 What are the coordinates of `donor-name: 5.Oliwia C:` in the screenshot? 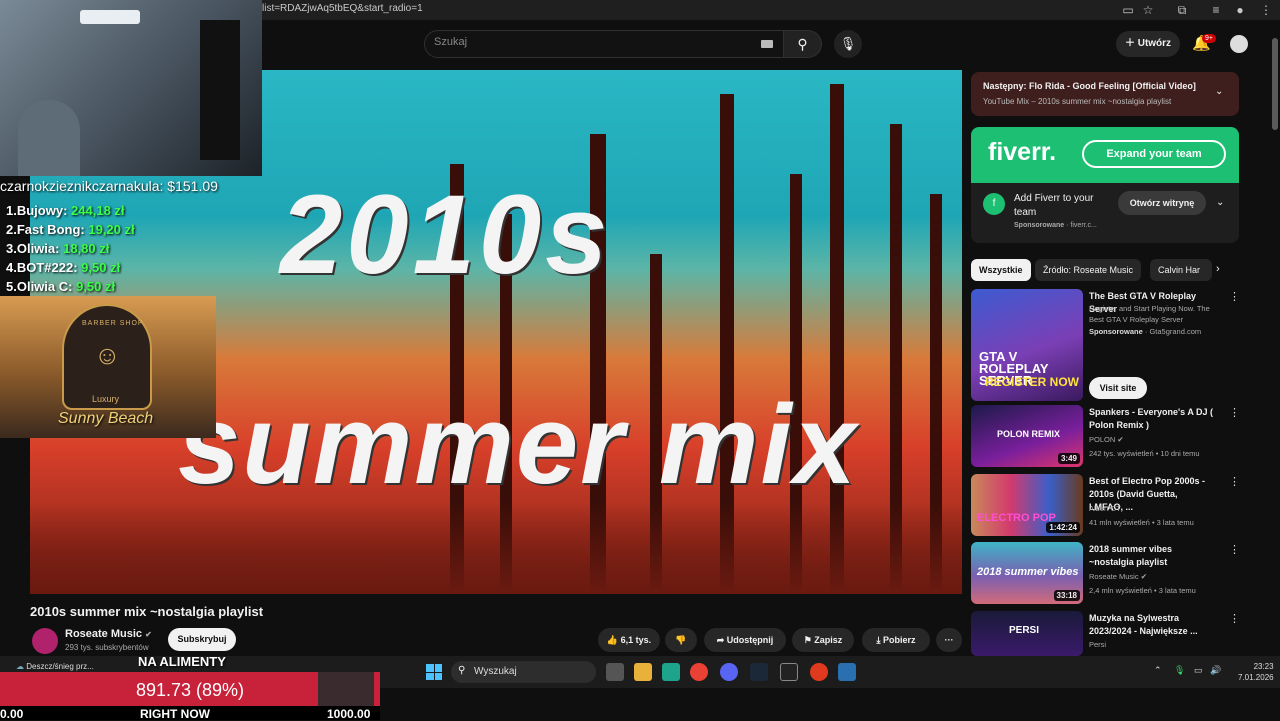 It's located at (39, 286).